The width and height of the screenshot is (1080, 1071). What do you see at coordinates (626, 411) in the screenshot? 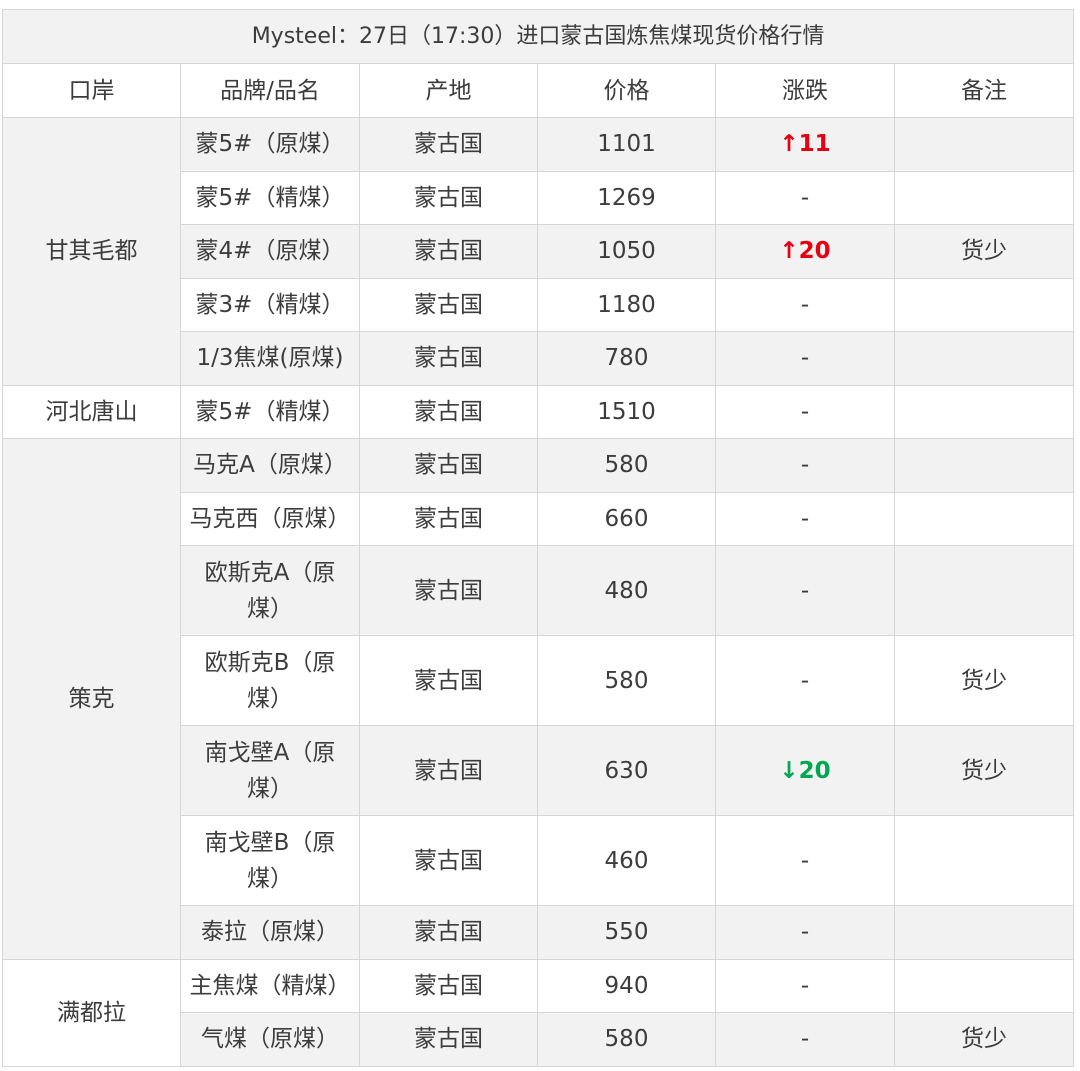
I see `price-cell: 1510` at bounding box center [626, 411].